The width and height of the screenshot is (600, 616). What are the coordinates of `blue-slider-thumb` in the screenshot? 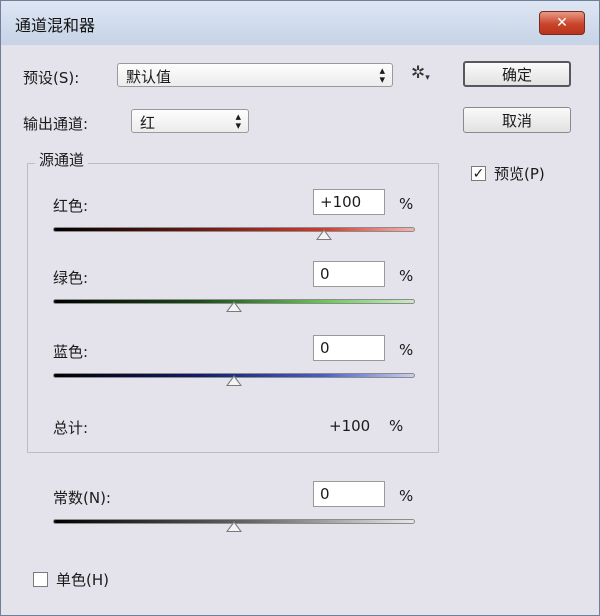 It's located at (234, 380).